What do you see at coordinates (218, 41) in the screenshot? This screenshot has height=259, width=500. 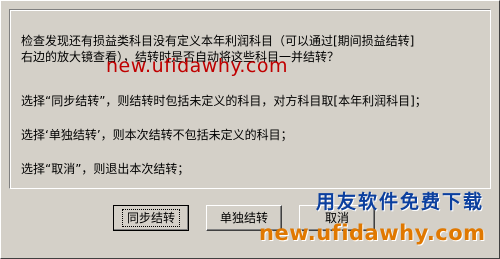 I see `message-line-1: 检查发现还有损益类科目没有定义本年利润科目（可以通过[期间损益结转]` at bounding box center [218, 41].